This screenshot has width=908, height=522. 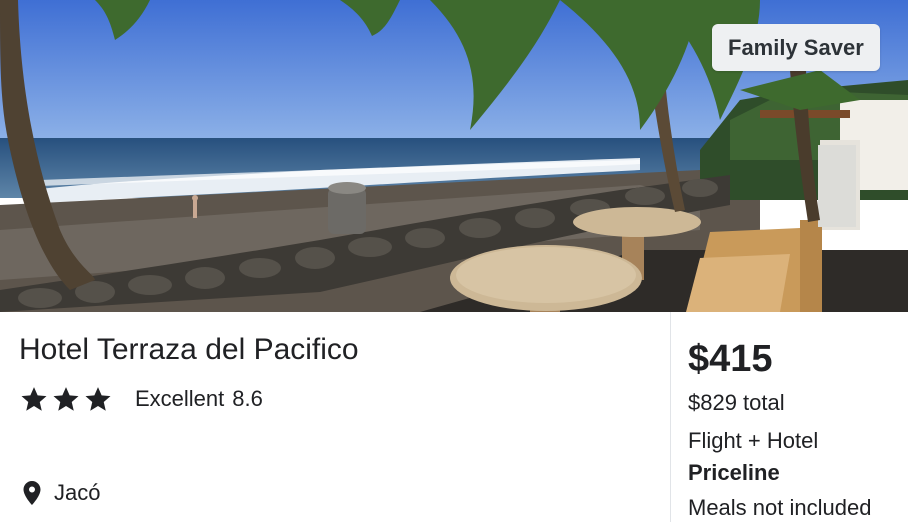 What do you see at coordinates (189, 350) in the screenshot?
I see `hotel-name: Hotel Terraza del Pacifico` at bounding box center [189, 350].